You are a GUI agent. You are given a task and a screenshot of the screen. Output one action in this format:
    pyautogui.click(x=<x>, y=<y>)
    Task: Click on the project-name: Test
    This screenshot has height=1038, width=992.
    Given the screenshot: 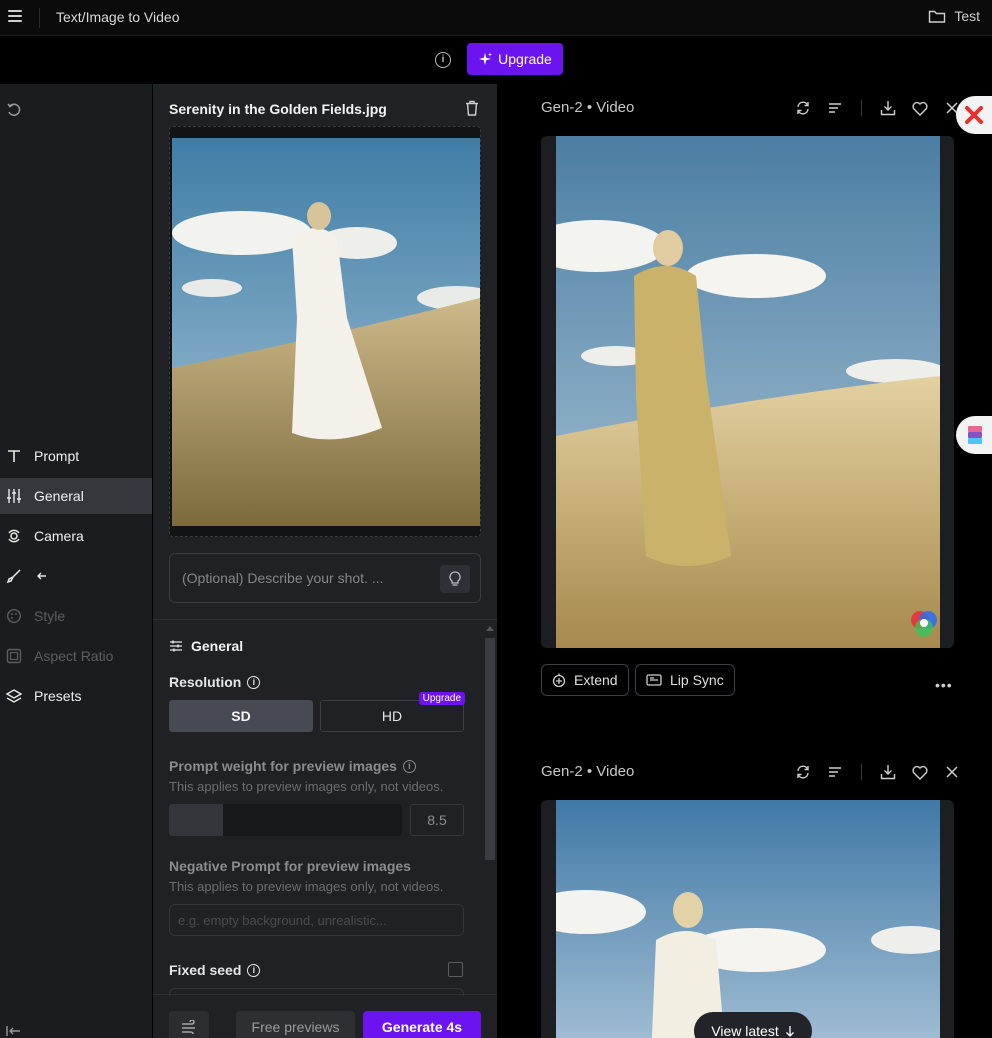 What is the action you would take?
    pyautogui.click(x=967, y=16)
    